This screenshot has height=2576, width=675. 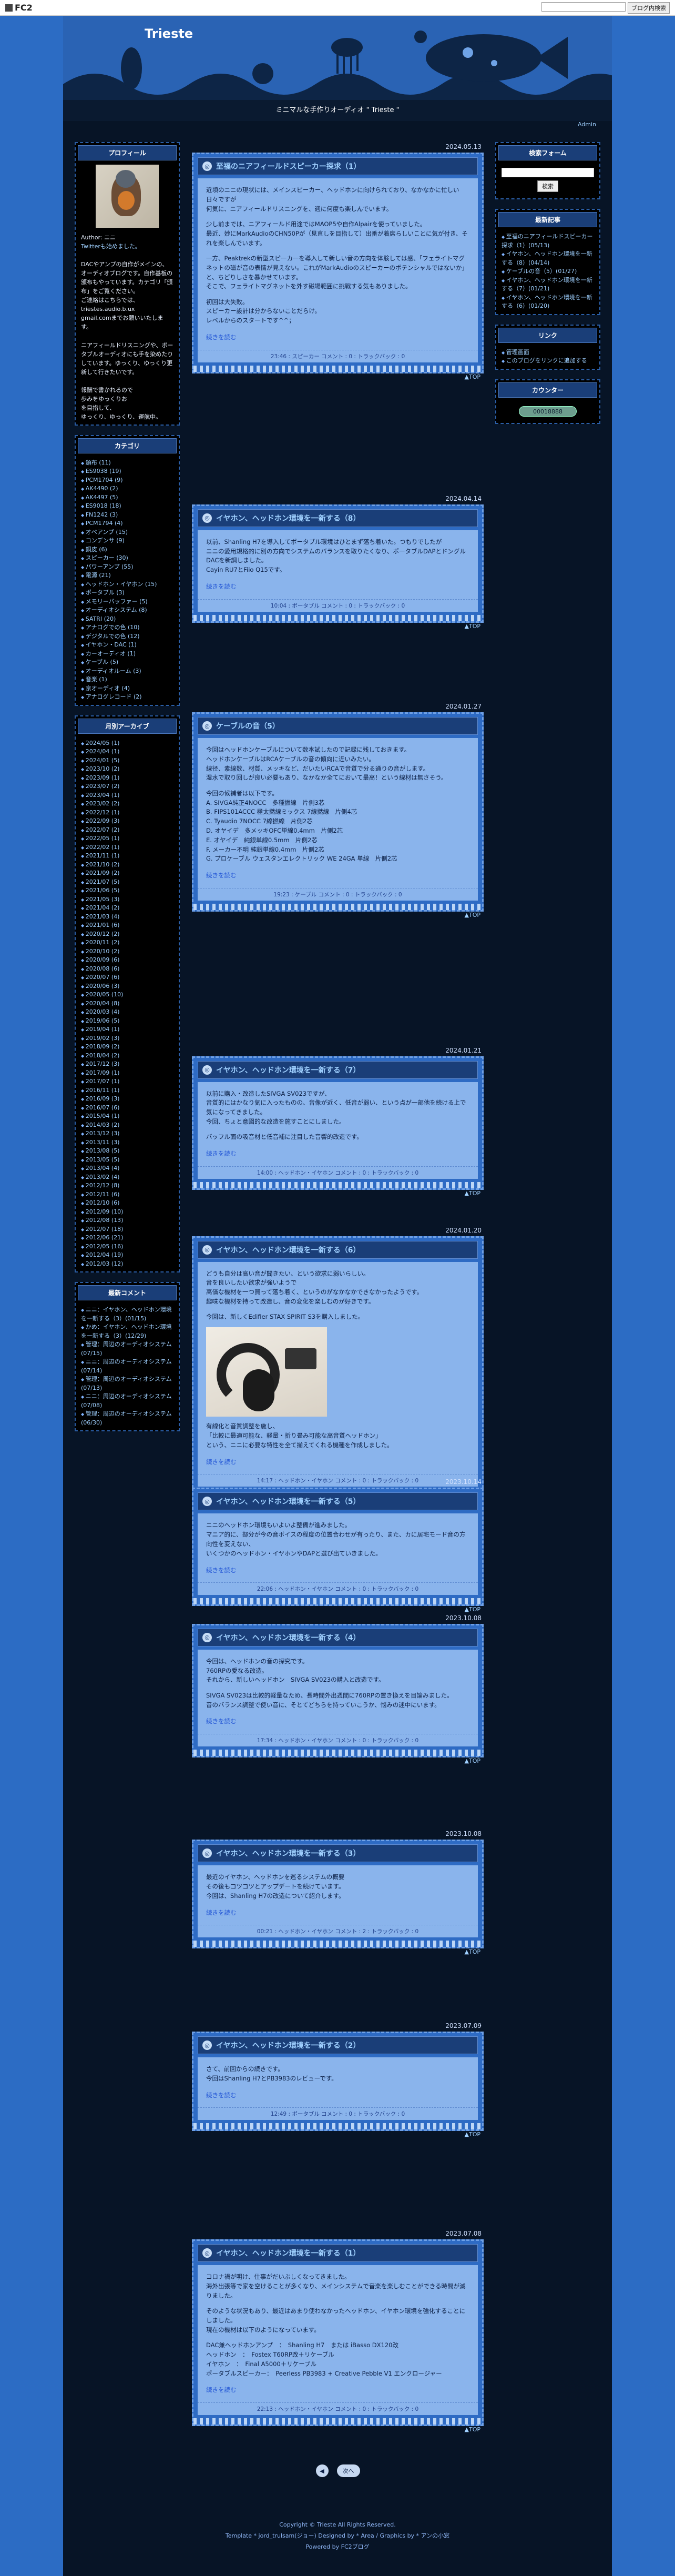 What do you see at coordinates (127, 751) in the screenshot?
I see `archive-item: 2024/04 (1)` at bounding box center [127, 751].